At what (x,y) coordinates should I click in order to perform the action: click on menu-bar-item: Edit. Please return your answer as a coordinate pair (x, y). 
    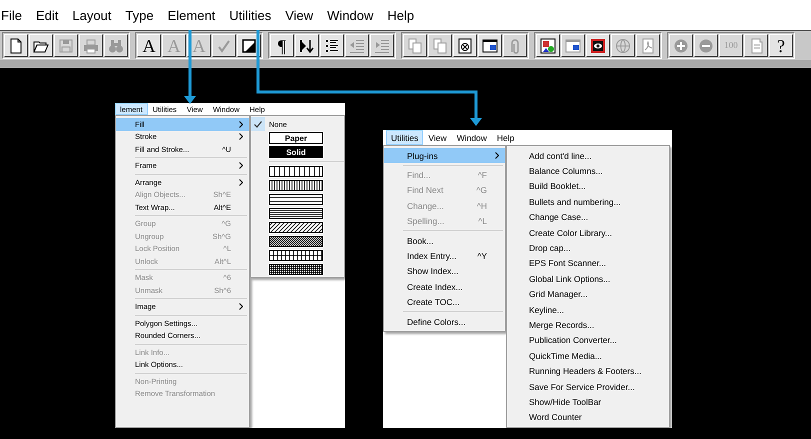
    Looking at the image, I should click on (47, 15).